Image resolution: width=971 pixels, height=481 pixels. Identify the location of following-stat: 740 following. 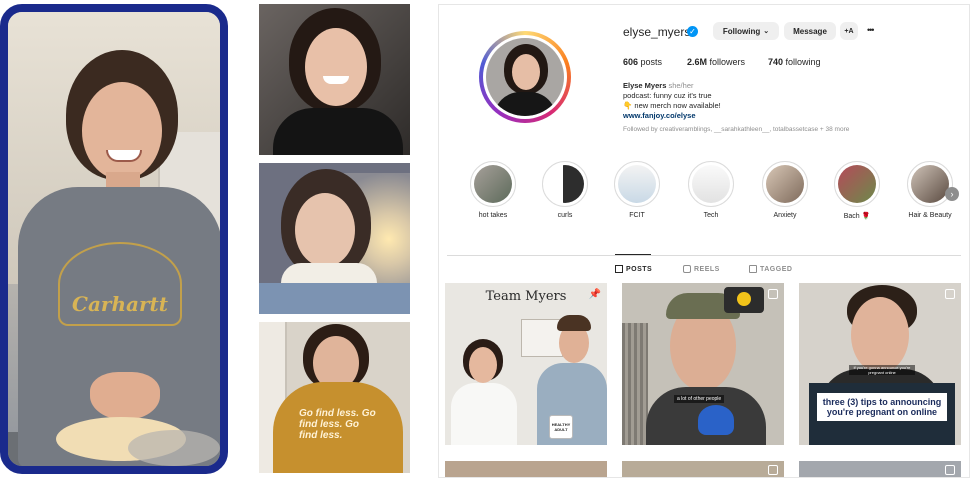
(794, 62).